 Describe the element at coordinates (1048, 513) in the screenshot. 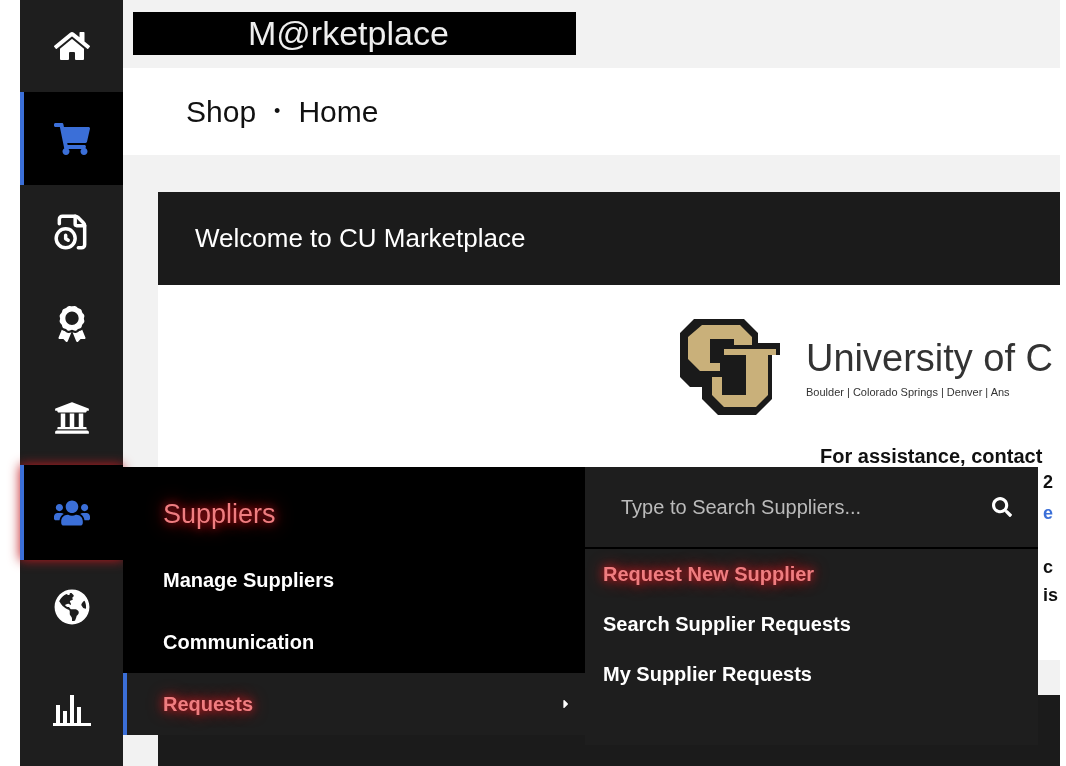

I see `contact-link: e` at that location.